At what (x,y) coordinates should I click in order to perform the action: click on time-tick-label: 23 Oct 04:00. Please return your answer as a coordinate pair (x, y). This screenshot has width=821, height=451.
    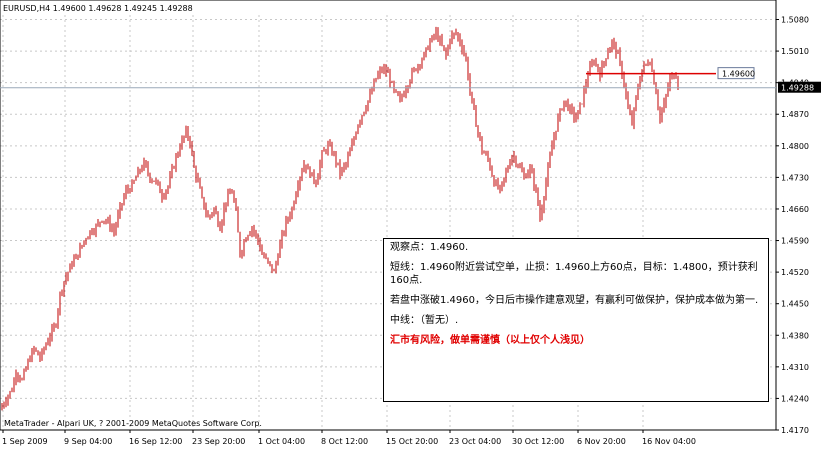
    Looking at the image, I should click on (475, 441).